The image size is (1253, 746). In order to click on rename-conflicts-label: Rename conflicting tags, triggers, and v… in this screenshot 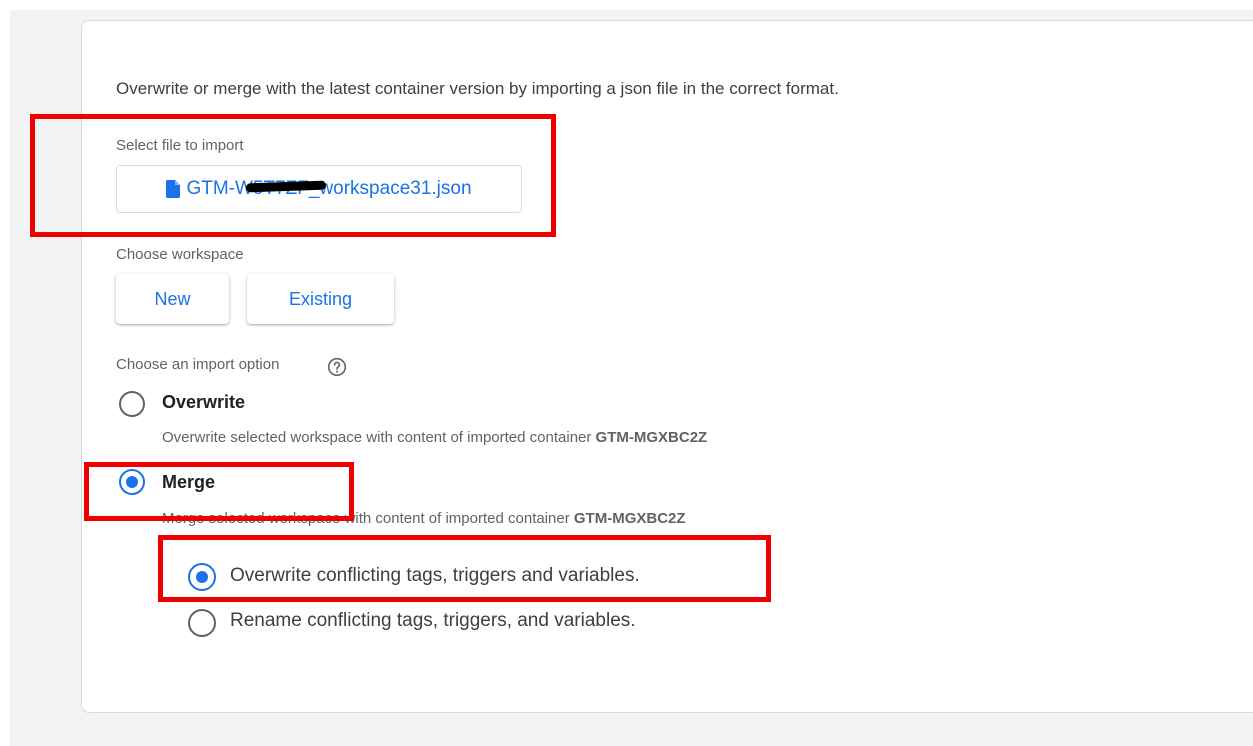, I will do `click(433, 620)`.